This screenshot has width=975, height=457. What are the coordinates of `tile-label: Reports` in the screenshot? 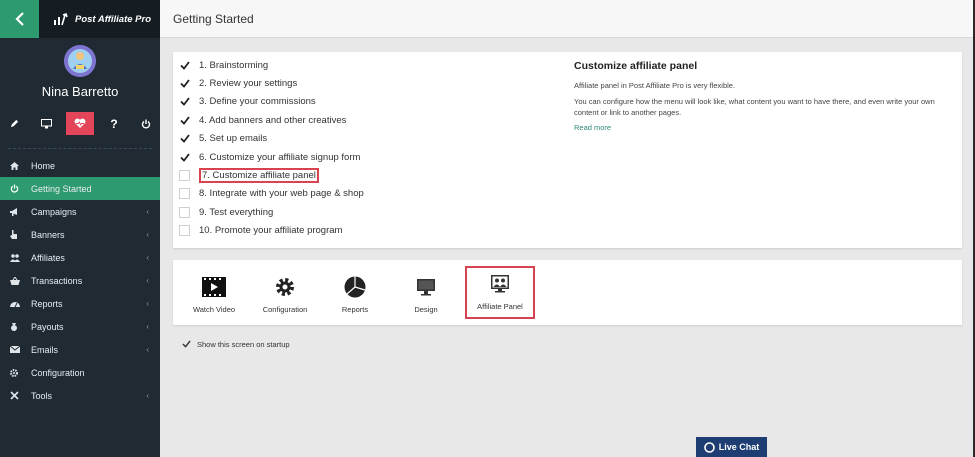 It's located at (355, 309).